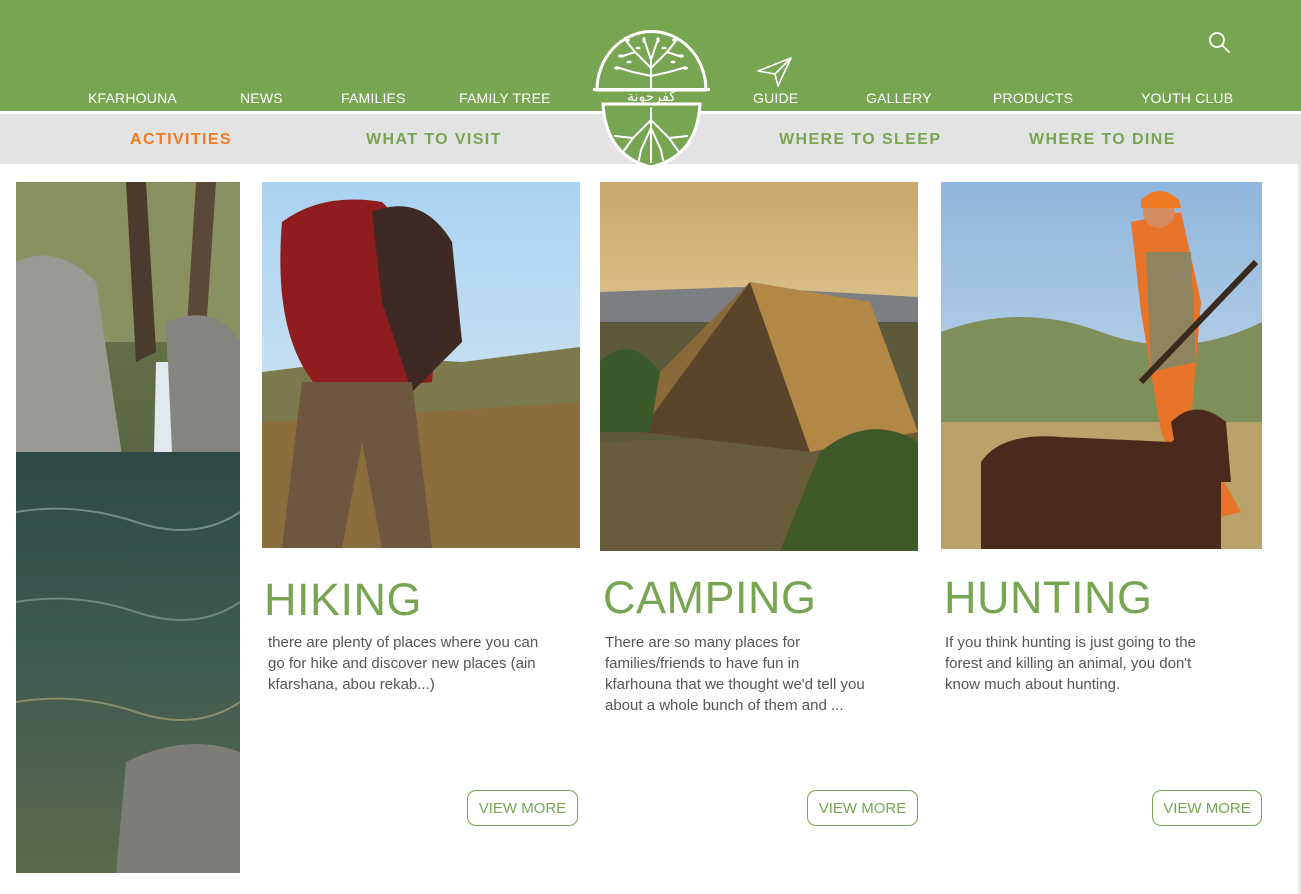 This screenshot has width=1301, height=894. I want to click on waterfall-photo, so click(128, 527).